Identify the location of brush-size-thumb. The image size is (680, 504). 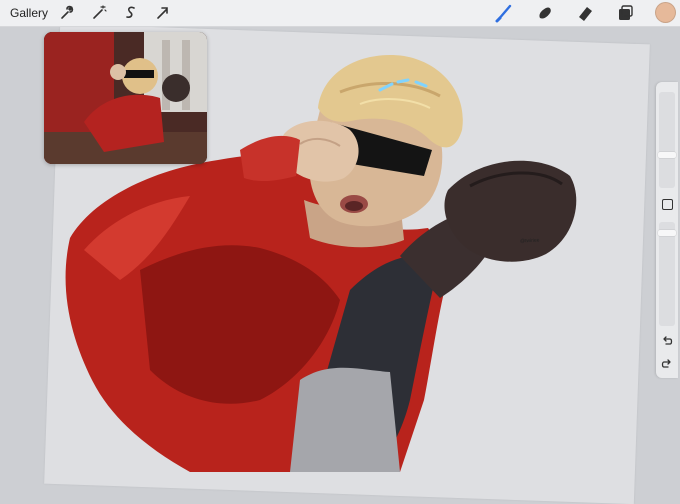
(667, 155).